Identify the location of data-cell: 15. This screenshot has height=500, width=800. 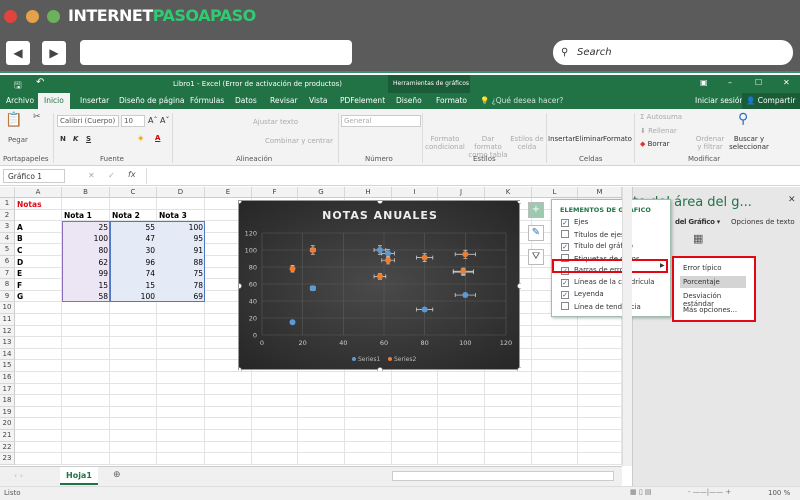
(133, 285).